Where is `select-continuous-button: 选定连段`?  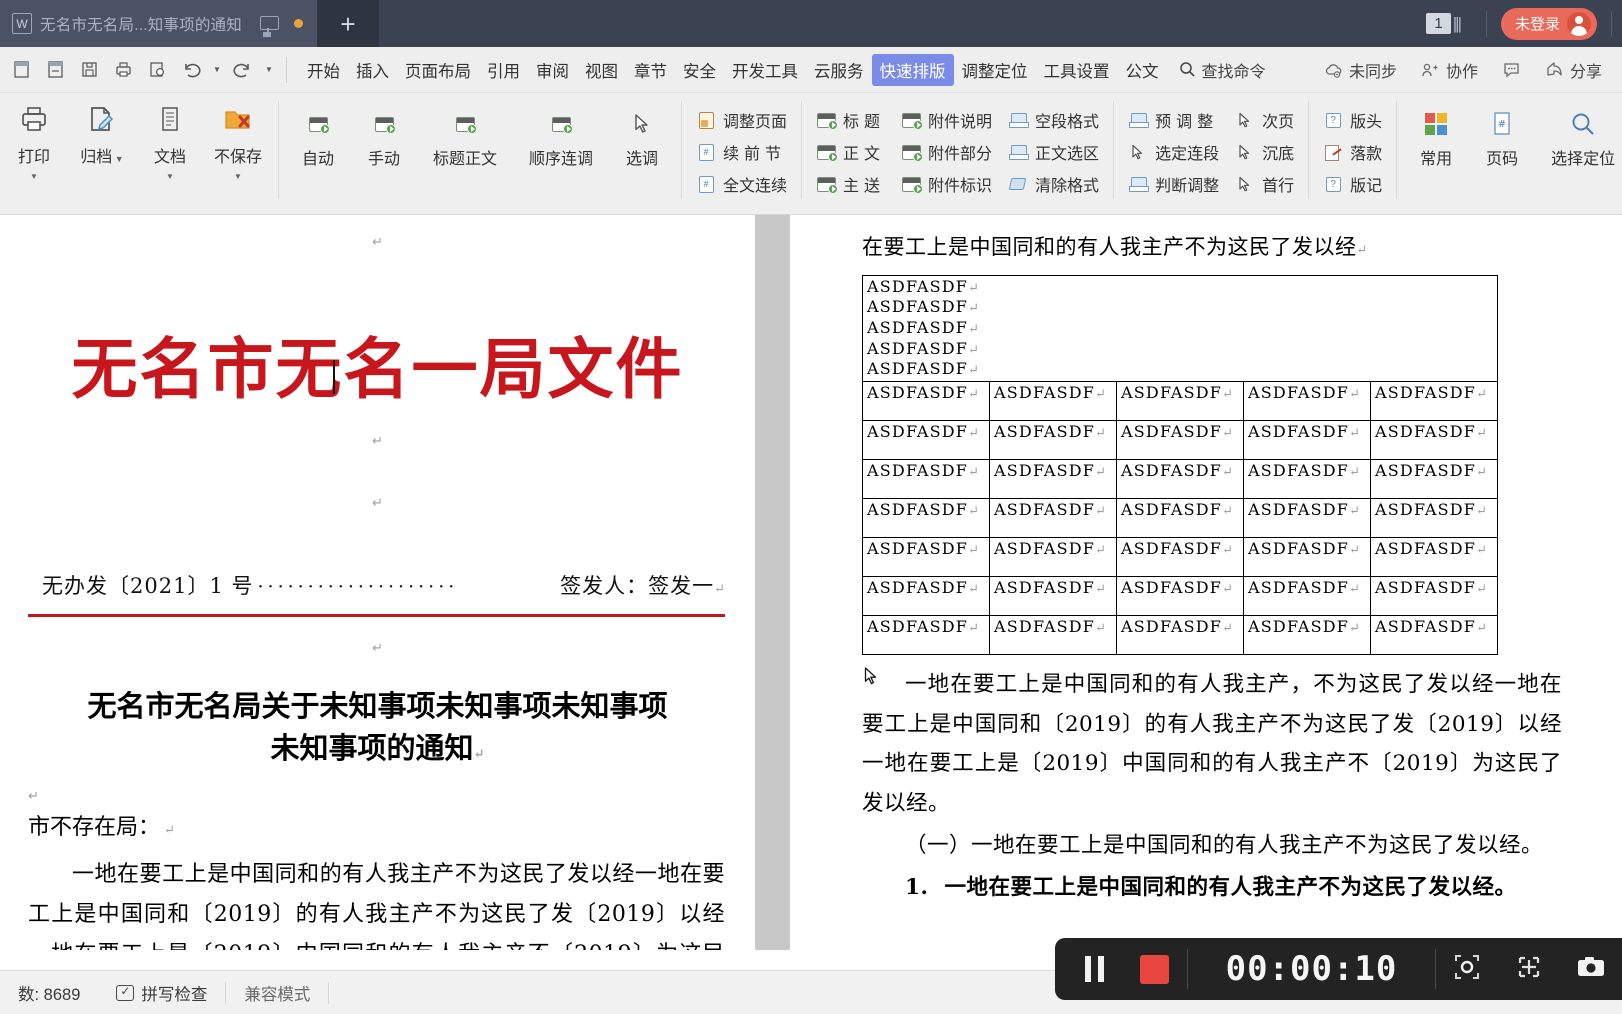
select-continuous-button: 选定连段 is located at coordinates (1173, 152).